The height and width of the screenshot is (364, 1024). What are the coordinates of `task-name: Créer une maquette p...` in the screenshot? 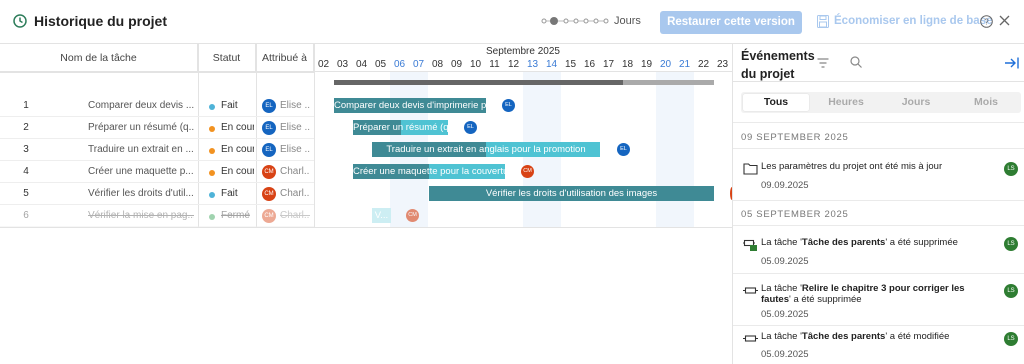 It's located at (141, 171).